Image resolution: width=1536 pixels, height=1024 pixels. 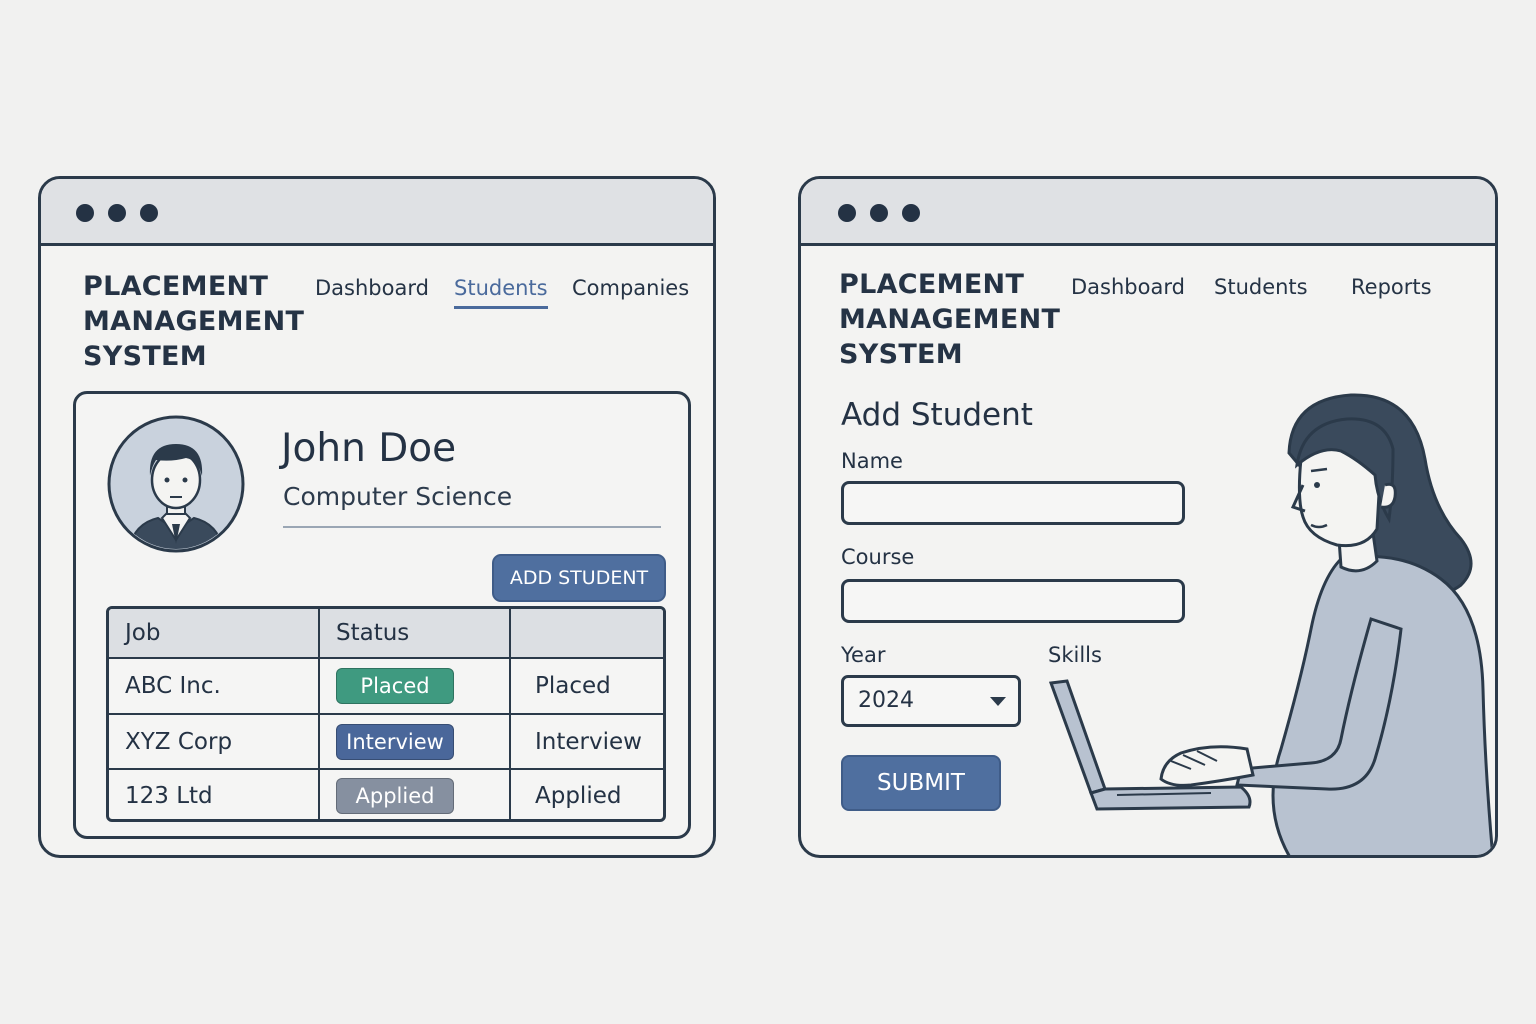 I want to click on avatar, so click(x=176, y=484).